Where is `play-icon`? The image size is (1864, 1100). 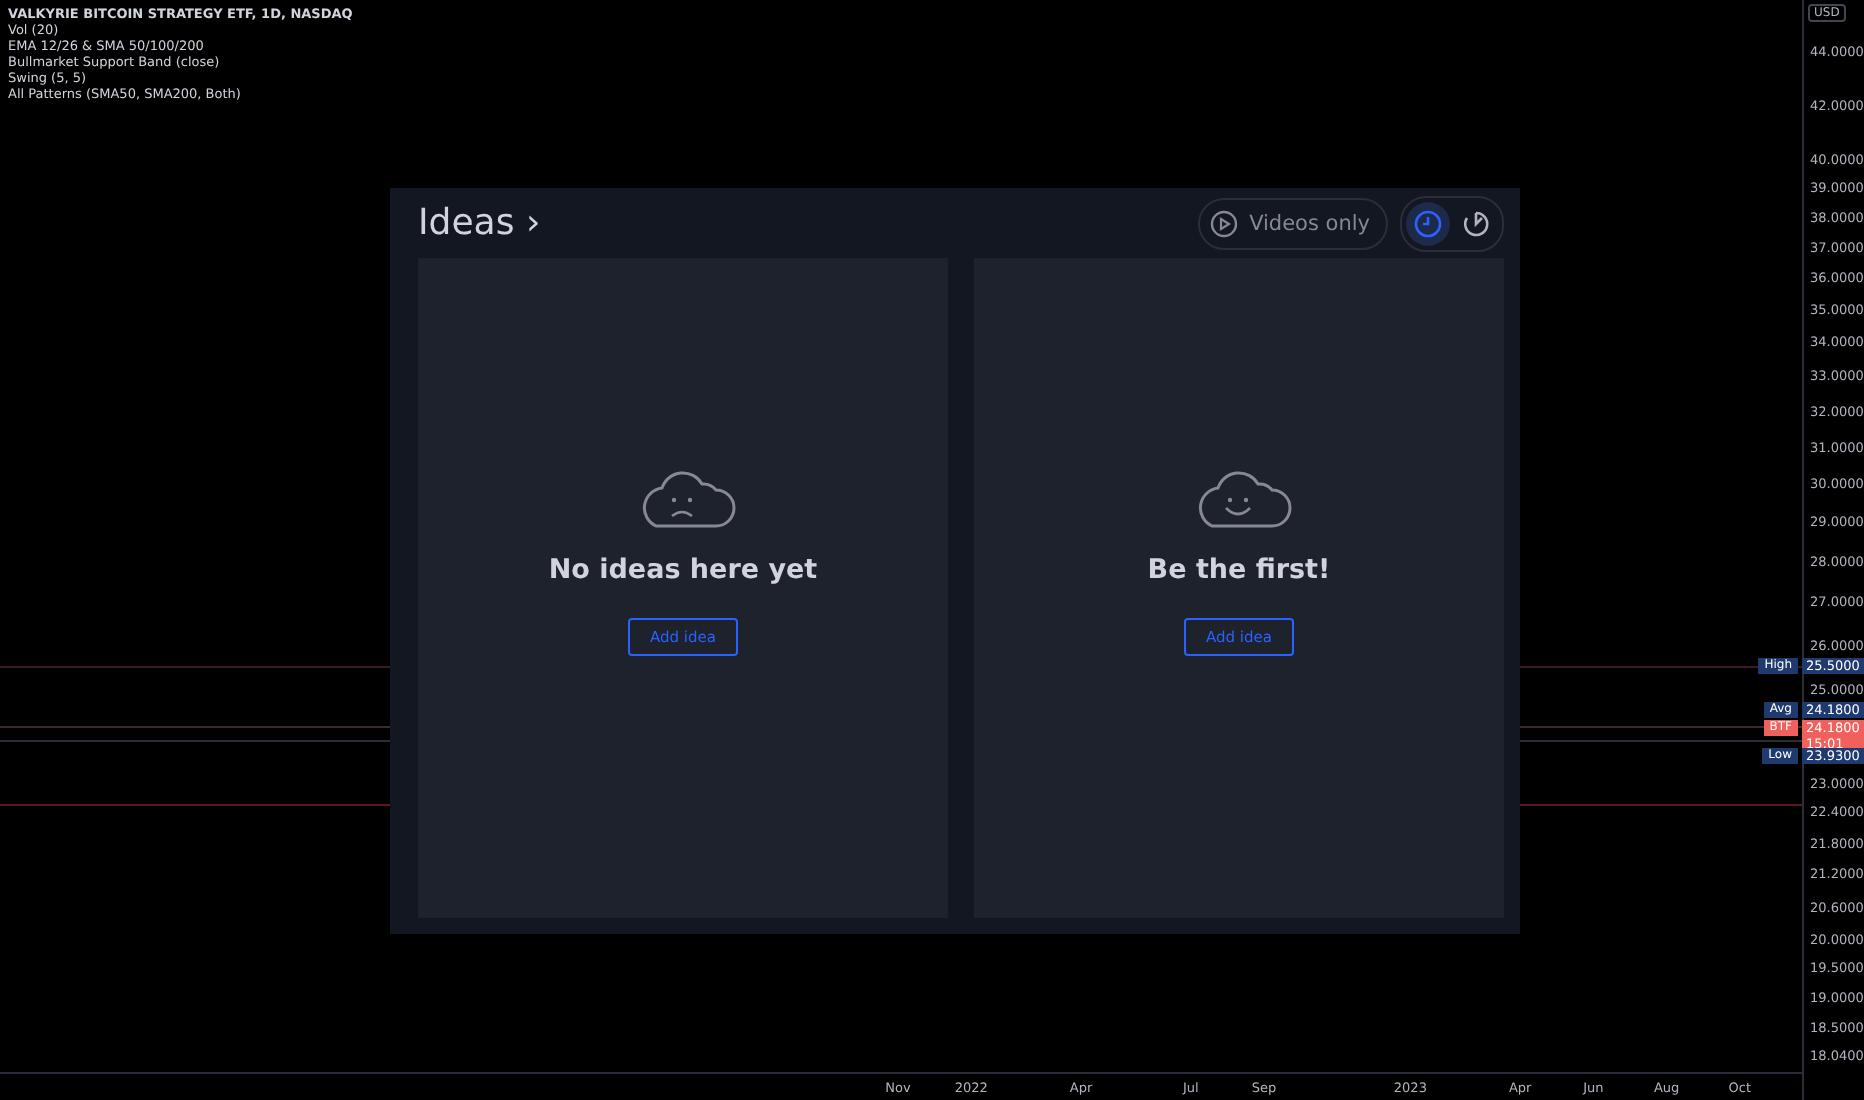
play-icon is located at coordinates (1223, 223).